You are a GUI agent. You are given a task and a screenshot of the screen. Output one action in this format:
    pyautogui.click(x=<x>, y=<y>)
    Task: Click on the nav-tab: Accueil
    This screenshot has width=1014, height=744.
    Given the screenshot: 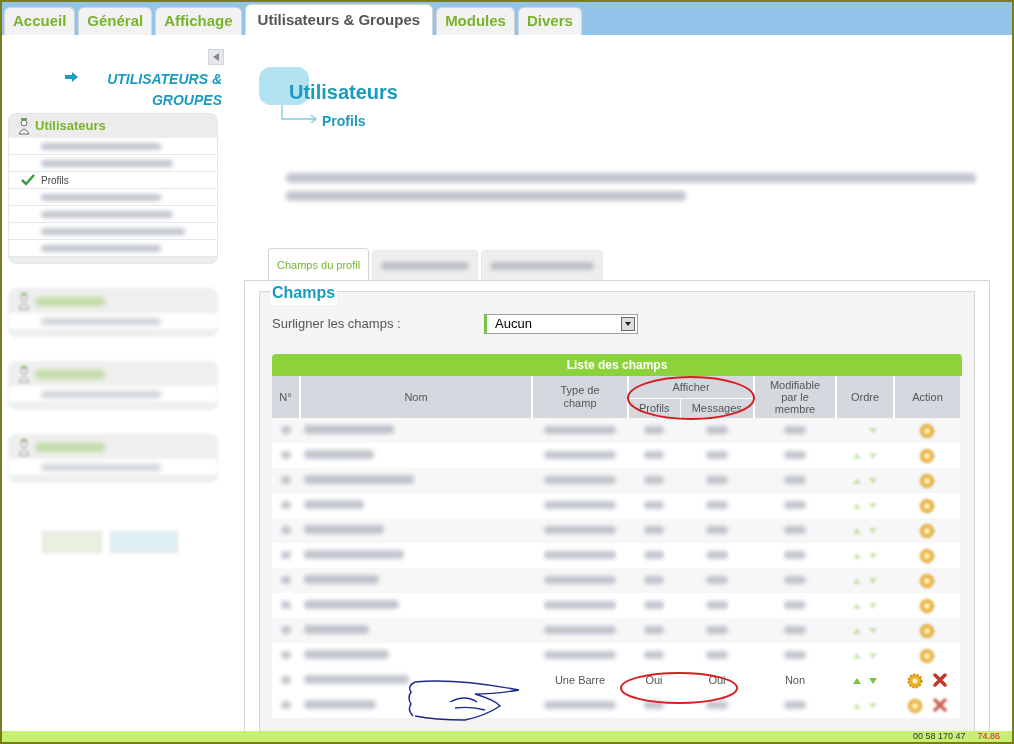 What is the action you would take?
    pyautogui.click(x=40, y=21)
    